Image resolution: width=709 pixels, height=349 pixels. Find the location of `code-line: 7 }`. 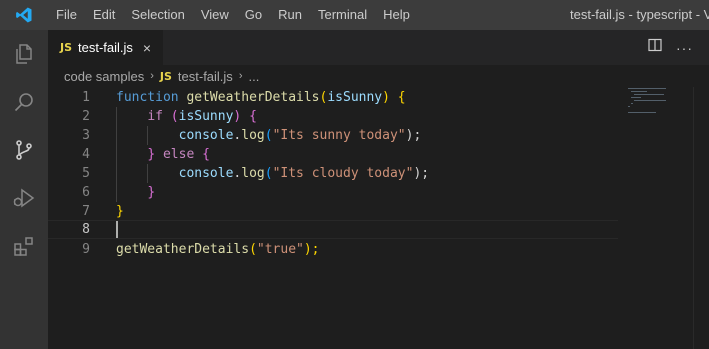

code-line: 7 } is located at coordinates (333, 211).